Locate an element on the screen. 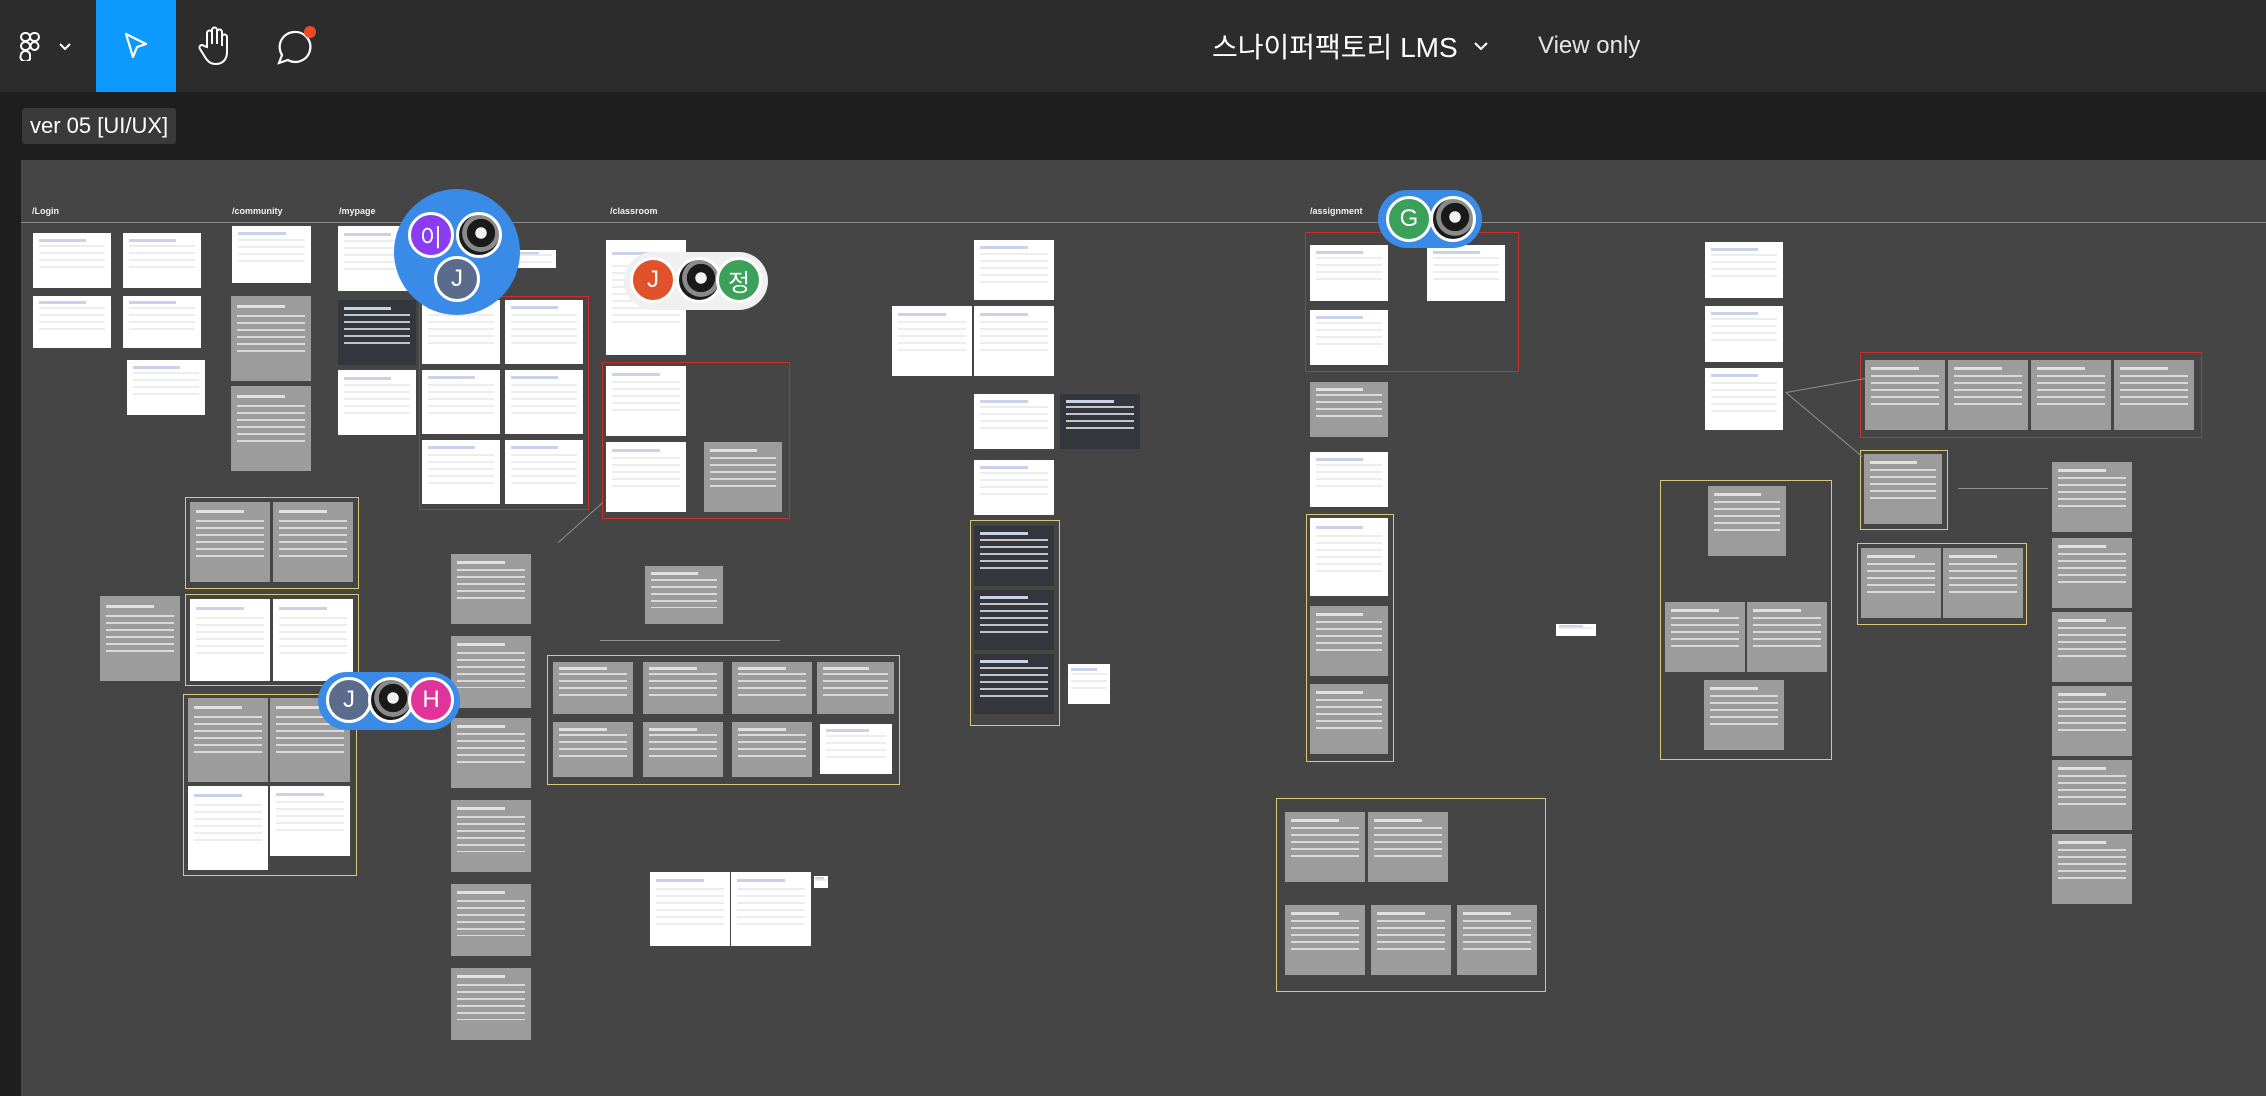 The height and width of the screenshot is (1096, 2266). hand-tool-icon is located at coordinates (213, 46).